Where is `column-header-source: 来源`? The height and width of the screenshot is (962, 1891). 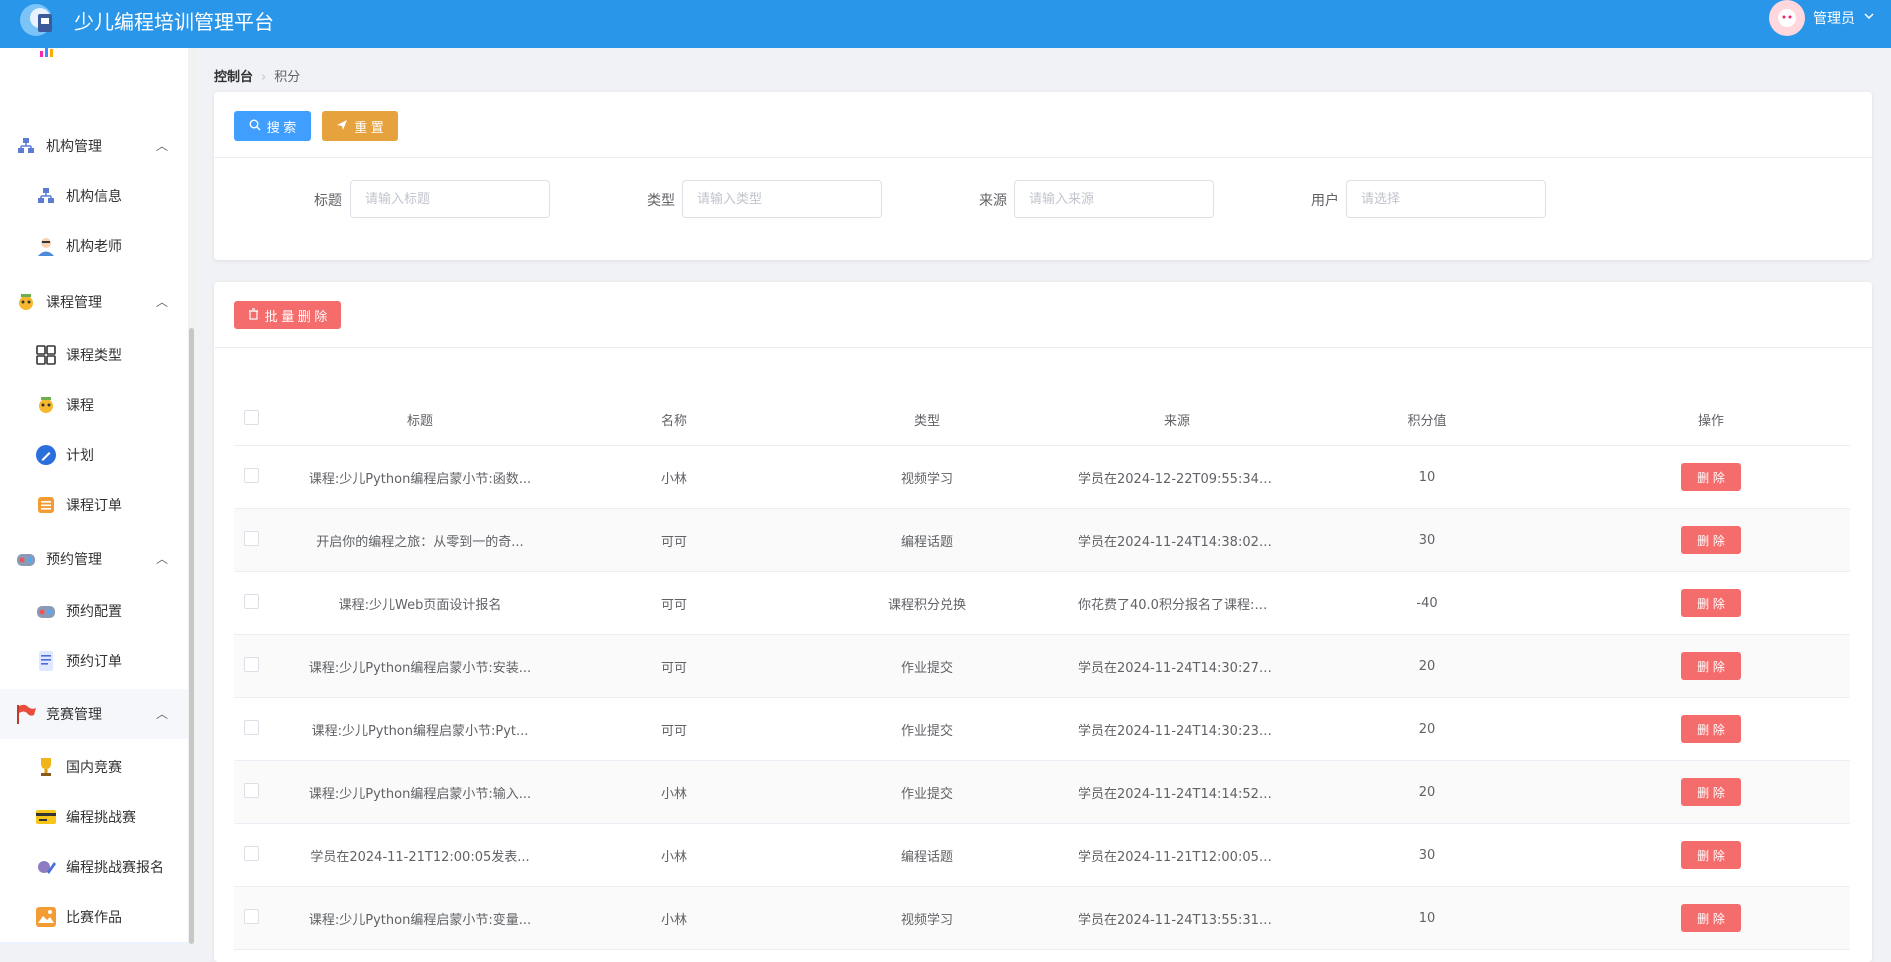
column-header-source: 来源 is located at coordinates (1177, 419).